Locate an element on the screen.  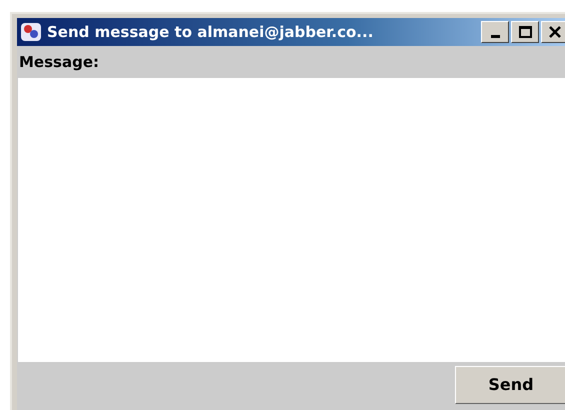
send-button: Send is located at coordinates (510, 385).